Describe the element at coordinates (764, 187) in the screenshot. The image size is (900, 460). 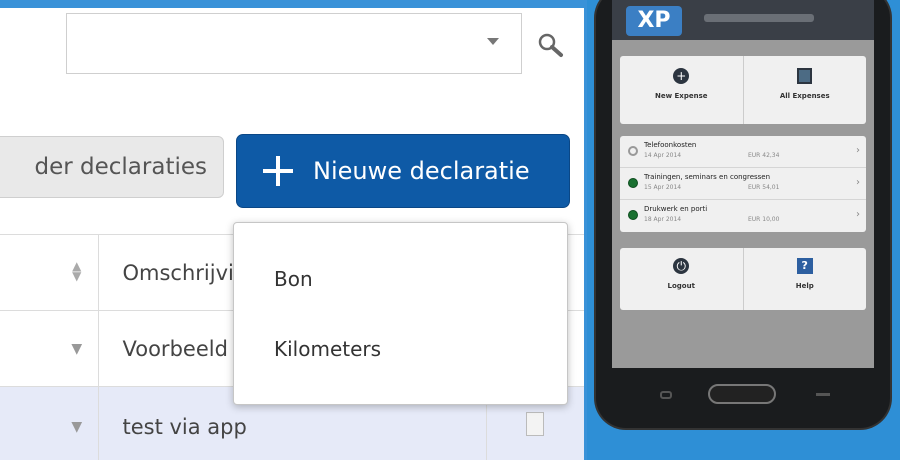
I see `expense-amount: EUR 54,01` at that location.